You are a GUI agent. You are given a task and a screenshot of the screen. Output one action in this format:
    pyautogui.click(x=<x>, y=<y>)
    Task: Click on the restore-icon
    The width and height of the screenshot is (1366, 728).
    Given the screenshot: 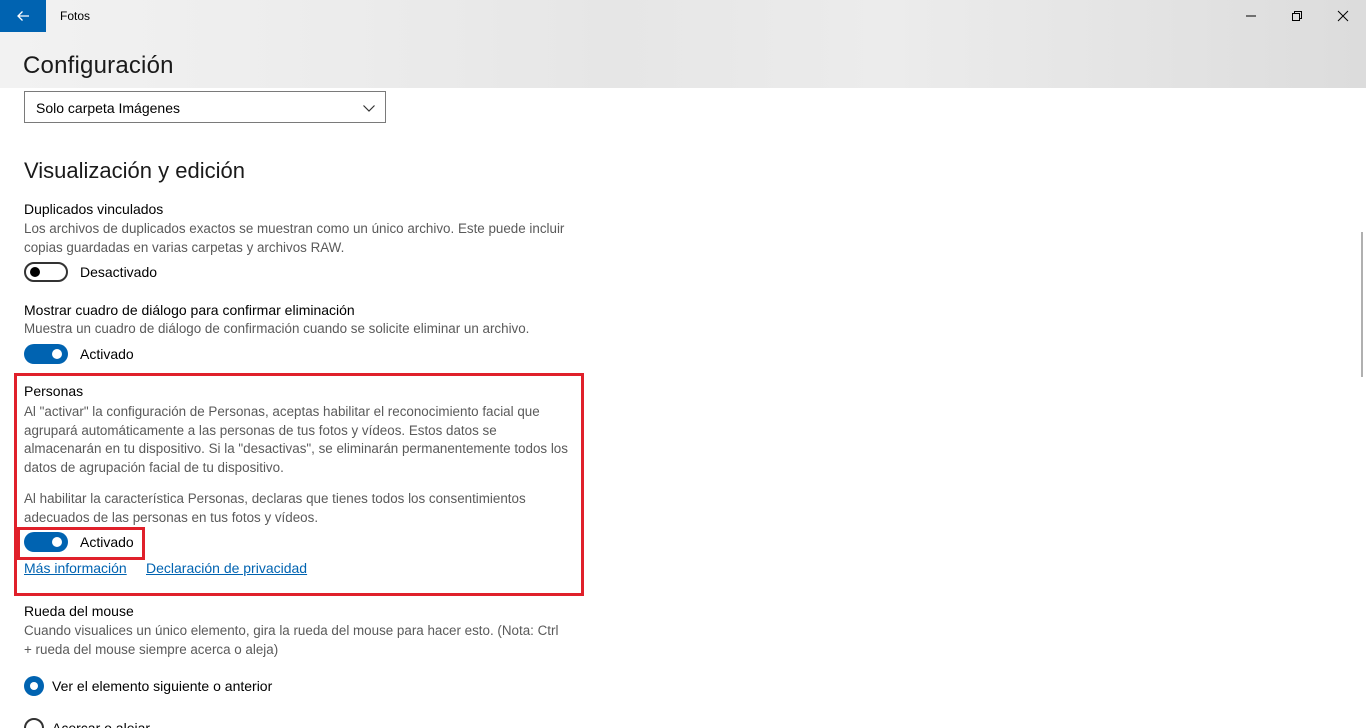 What is the action you would take?
    pyautogui.click(x=1297, y=16)
    